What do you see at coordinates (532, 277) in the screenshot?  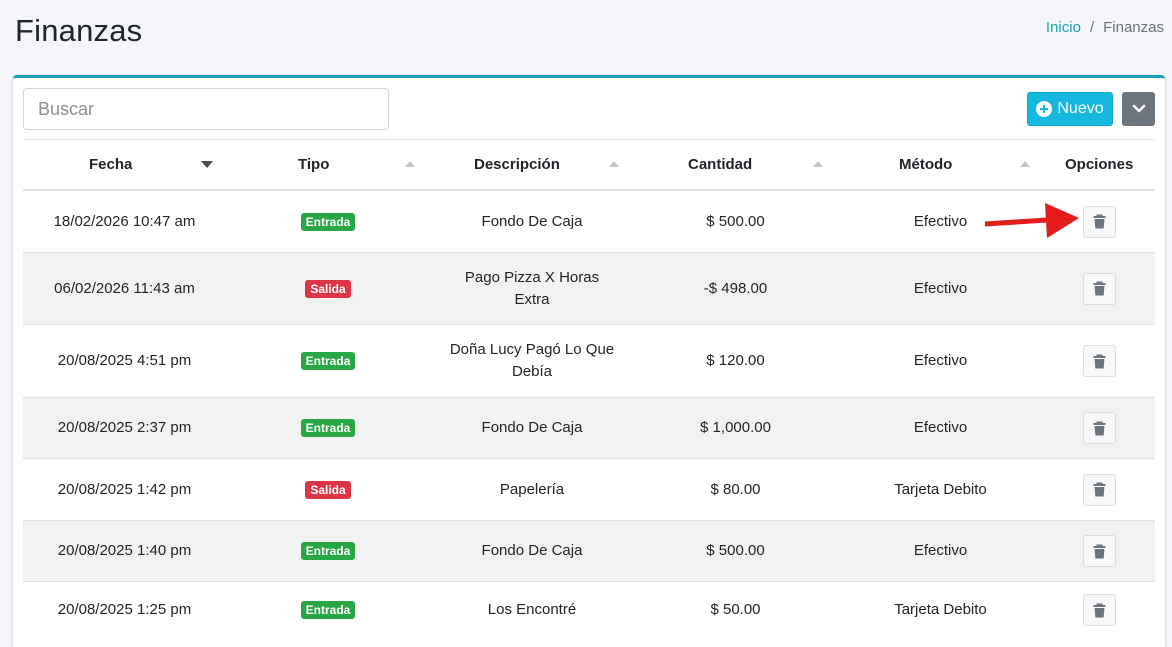 I see `description-line: Pago Pizza X Horas` at bounding box center [532, 277].